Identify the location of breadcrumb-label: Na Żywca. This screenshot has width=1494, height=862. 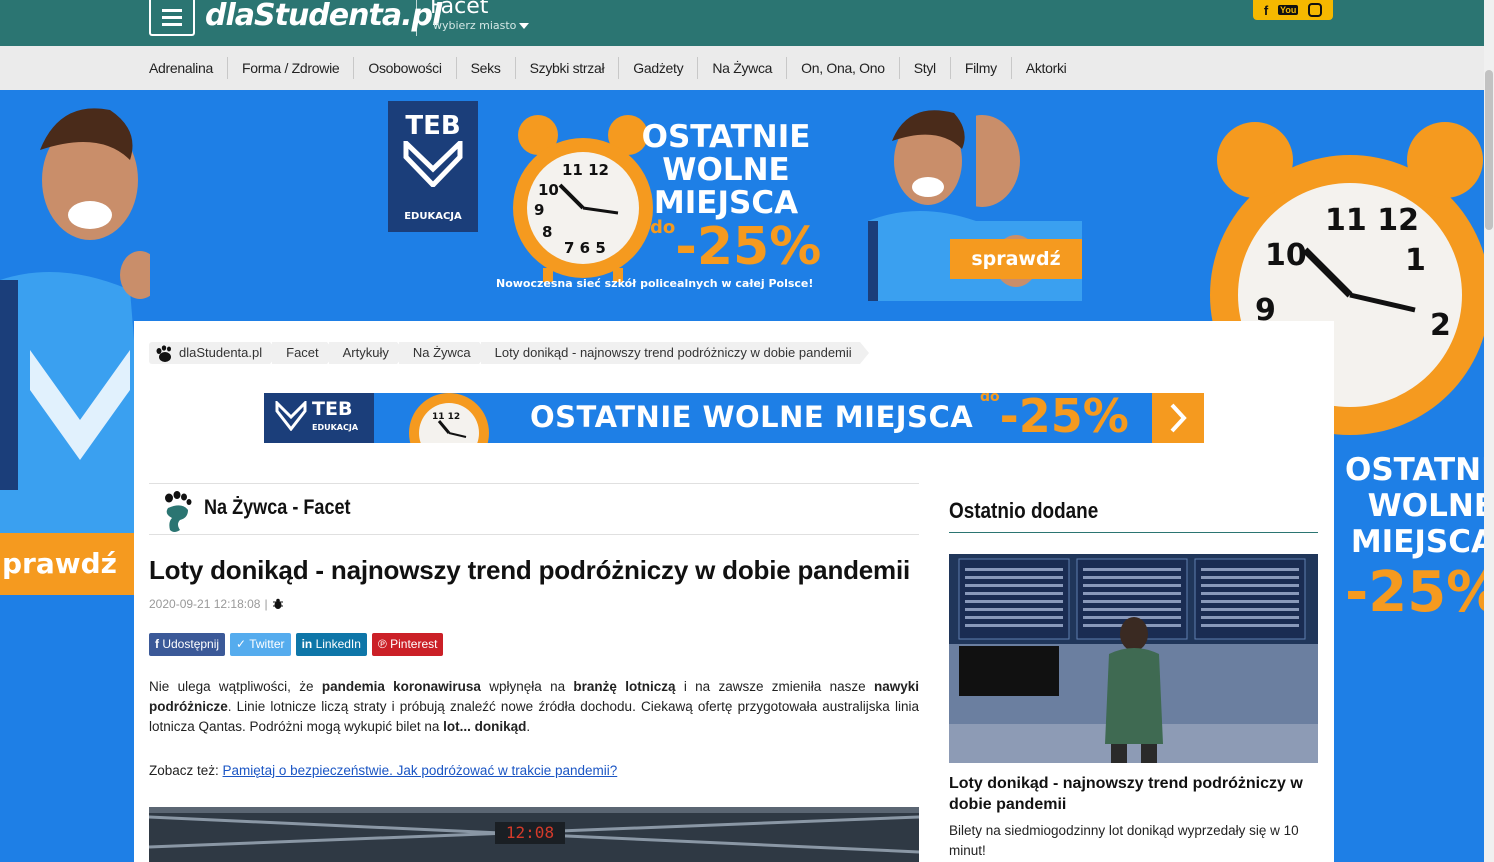
(441, 352).